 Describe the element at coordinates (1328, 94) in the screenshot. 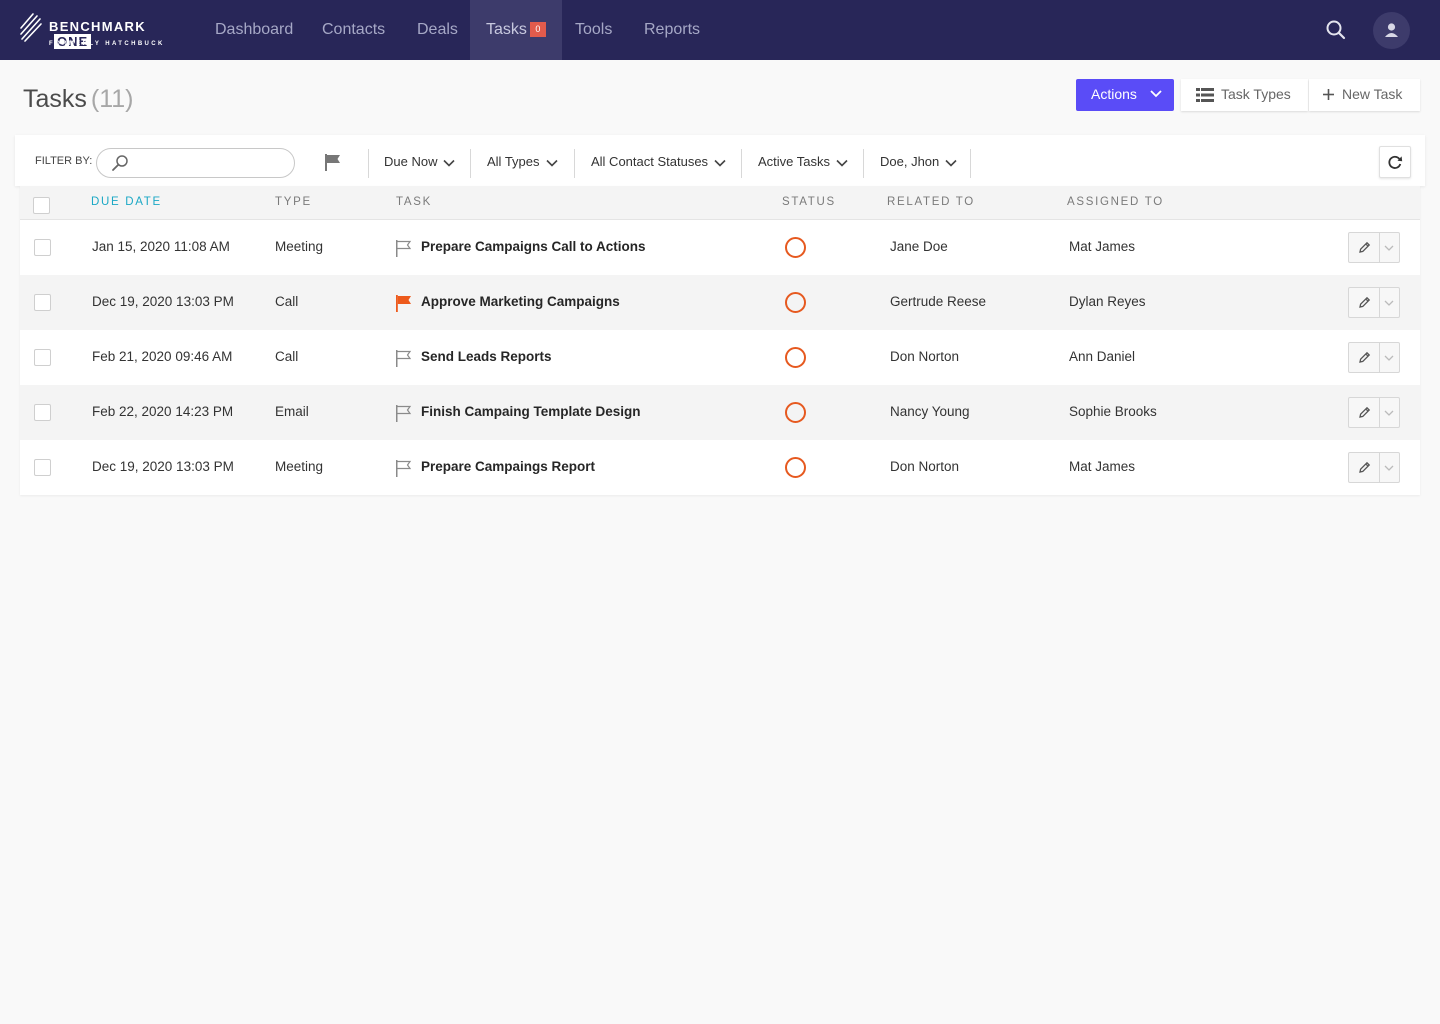

I see `plus-icon` at that location.